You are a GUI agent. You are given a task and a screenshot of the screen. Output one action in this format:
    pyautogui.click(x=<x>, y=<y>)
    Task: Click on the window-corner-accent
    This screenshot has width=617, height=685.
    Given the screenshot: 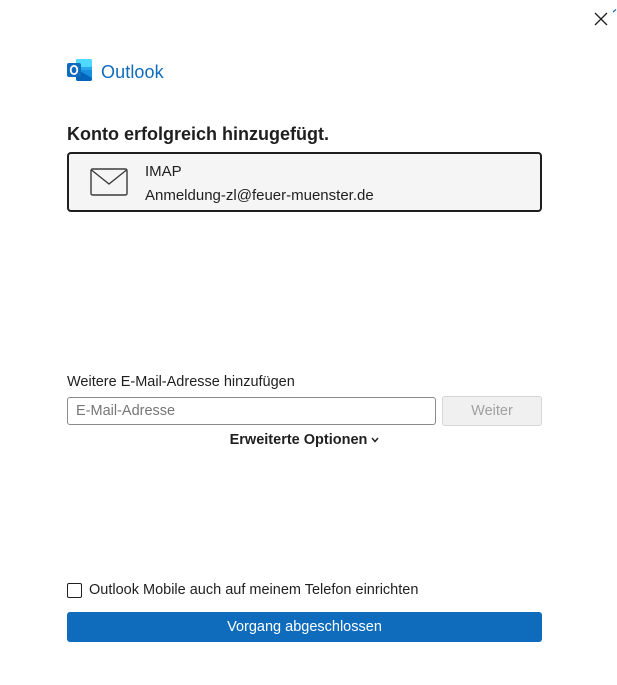 What is the action you would take?
    pyautogui.click(x=614, y=6)
    